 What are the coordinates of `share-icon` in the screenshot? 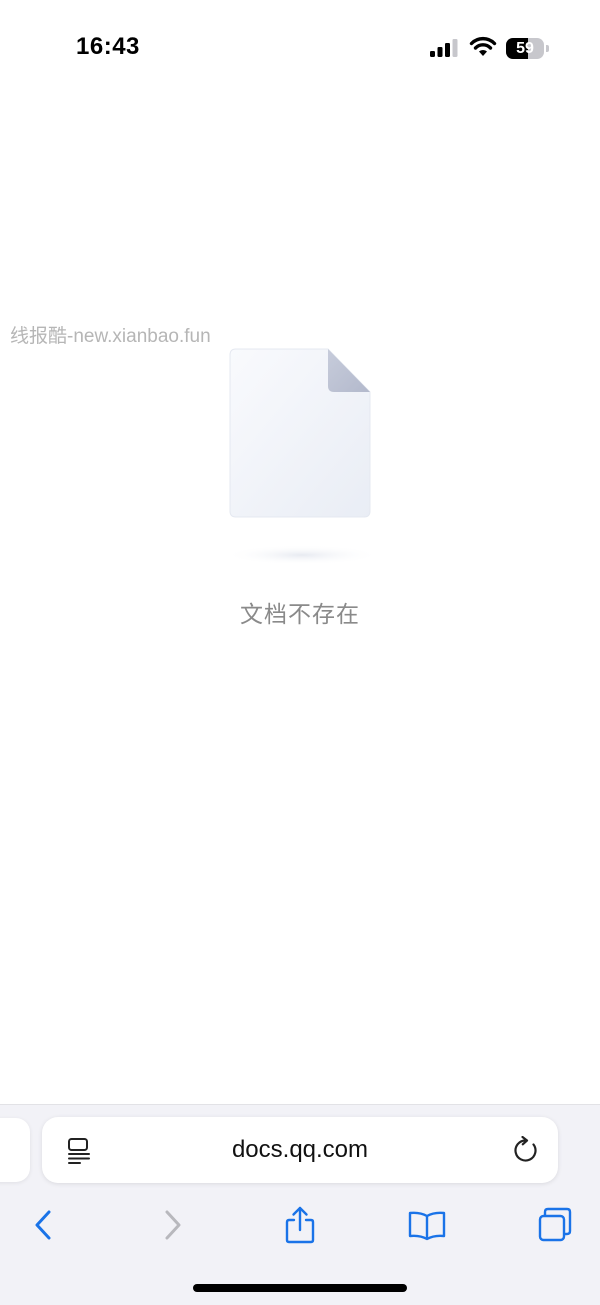 It's located at (300, 1225).